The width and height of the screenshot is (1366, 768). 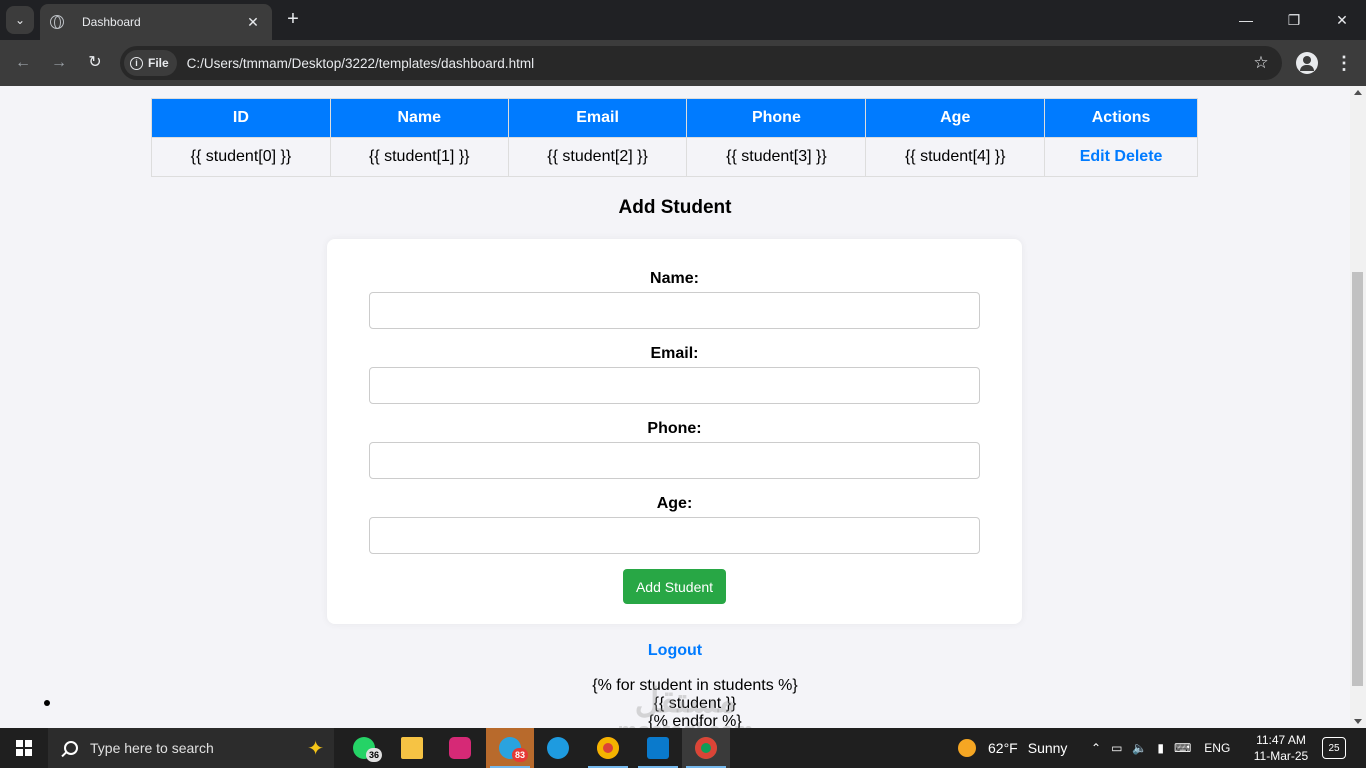 What do you see at coordinates (253, 22) in the screenshot?
I see `close-tab-icon: ✕` at bounding box center [253, 22].